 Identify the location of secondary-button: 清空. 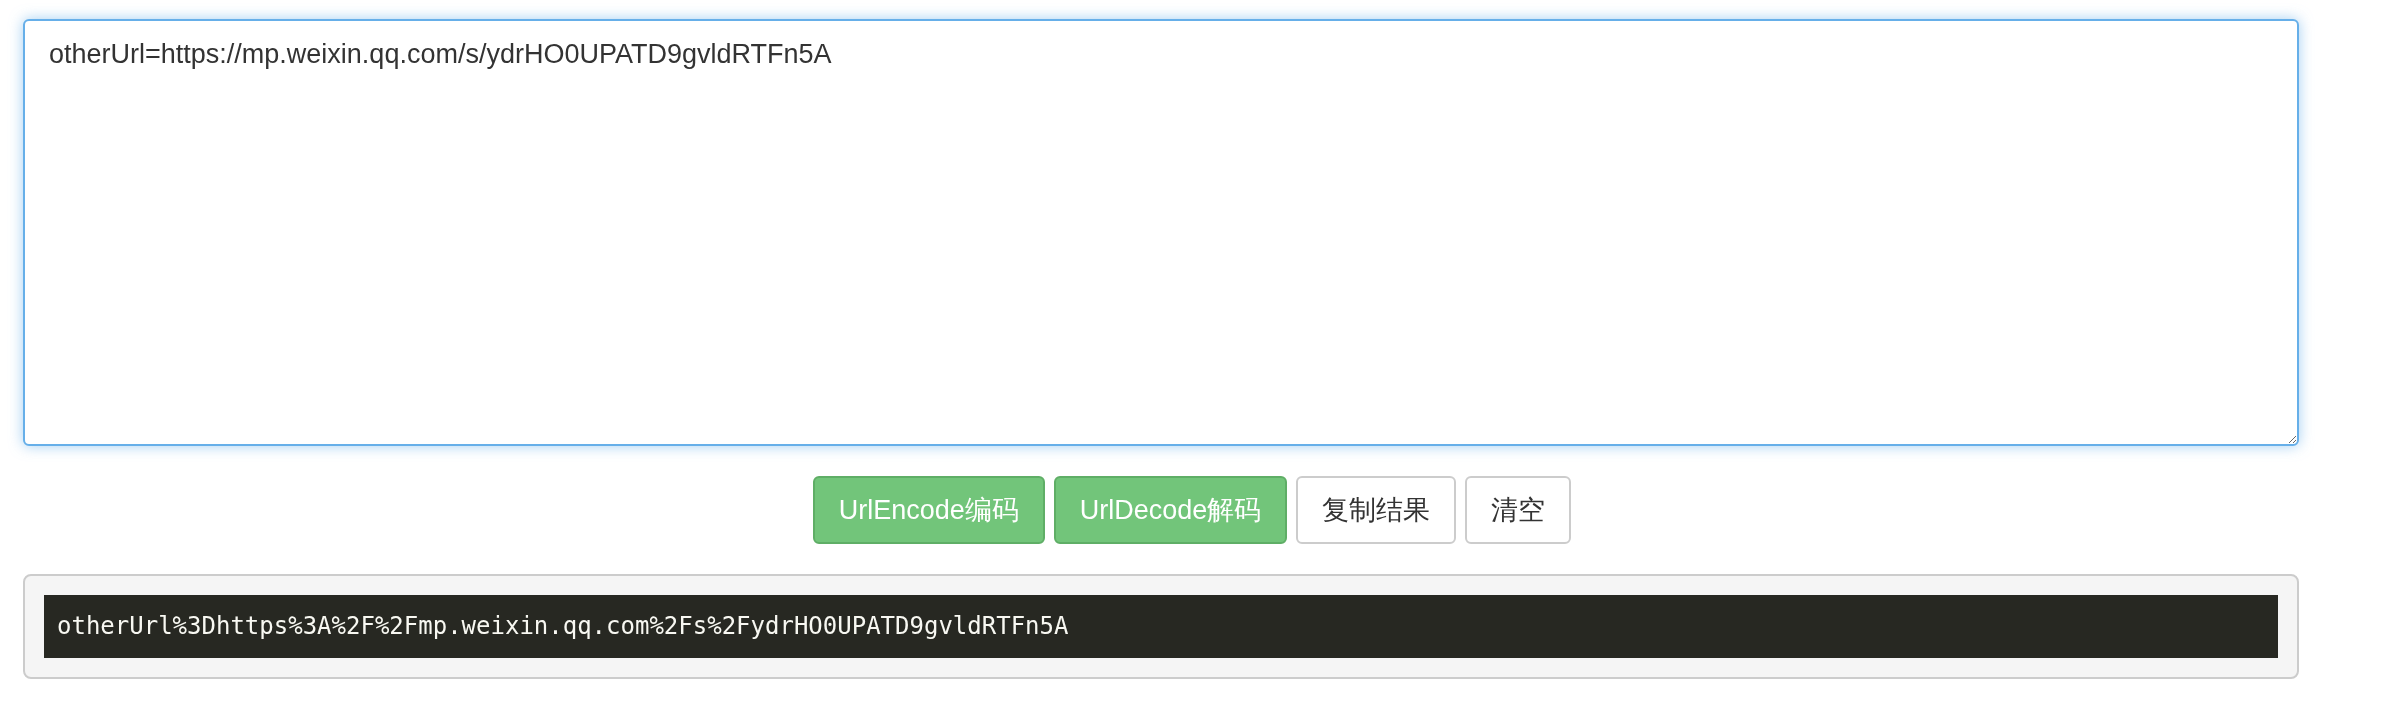
(1518, 510).